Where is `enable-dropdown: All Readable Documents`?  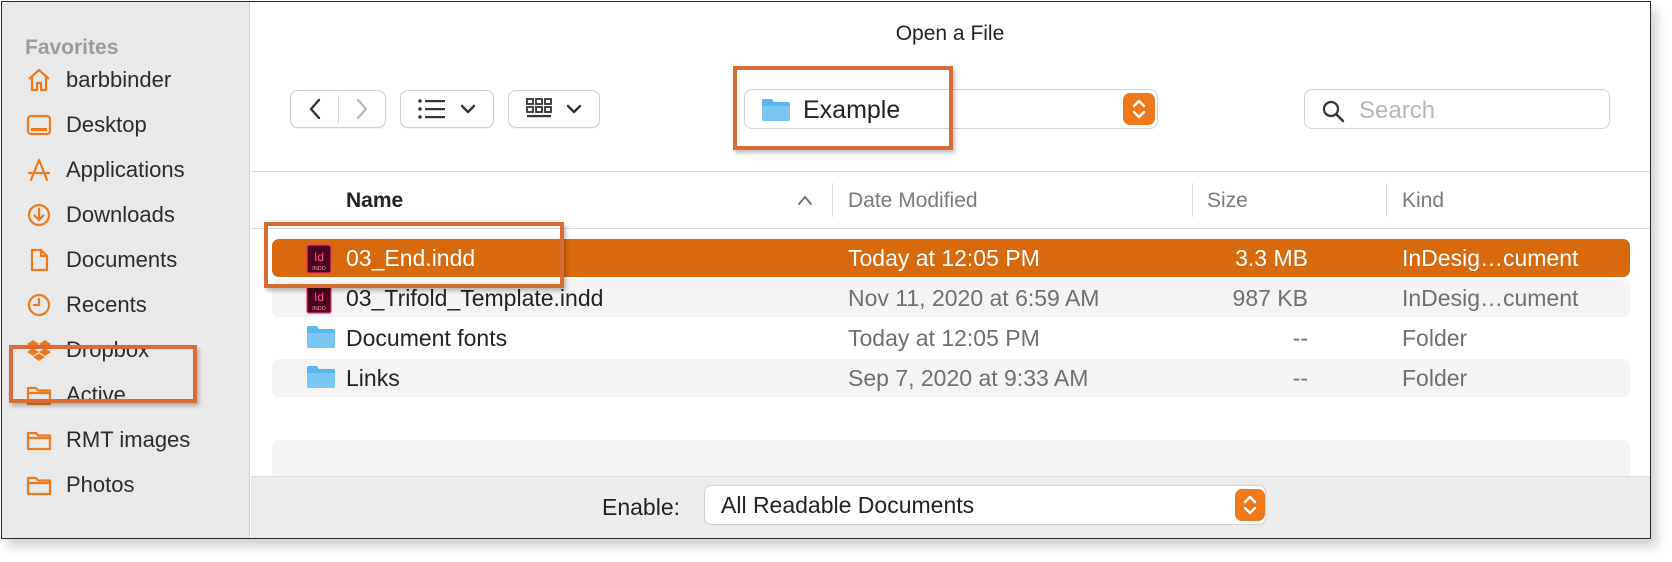 enable-dropdown: All Readable Documents is located at coordinates (985, 505).